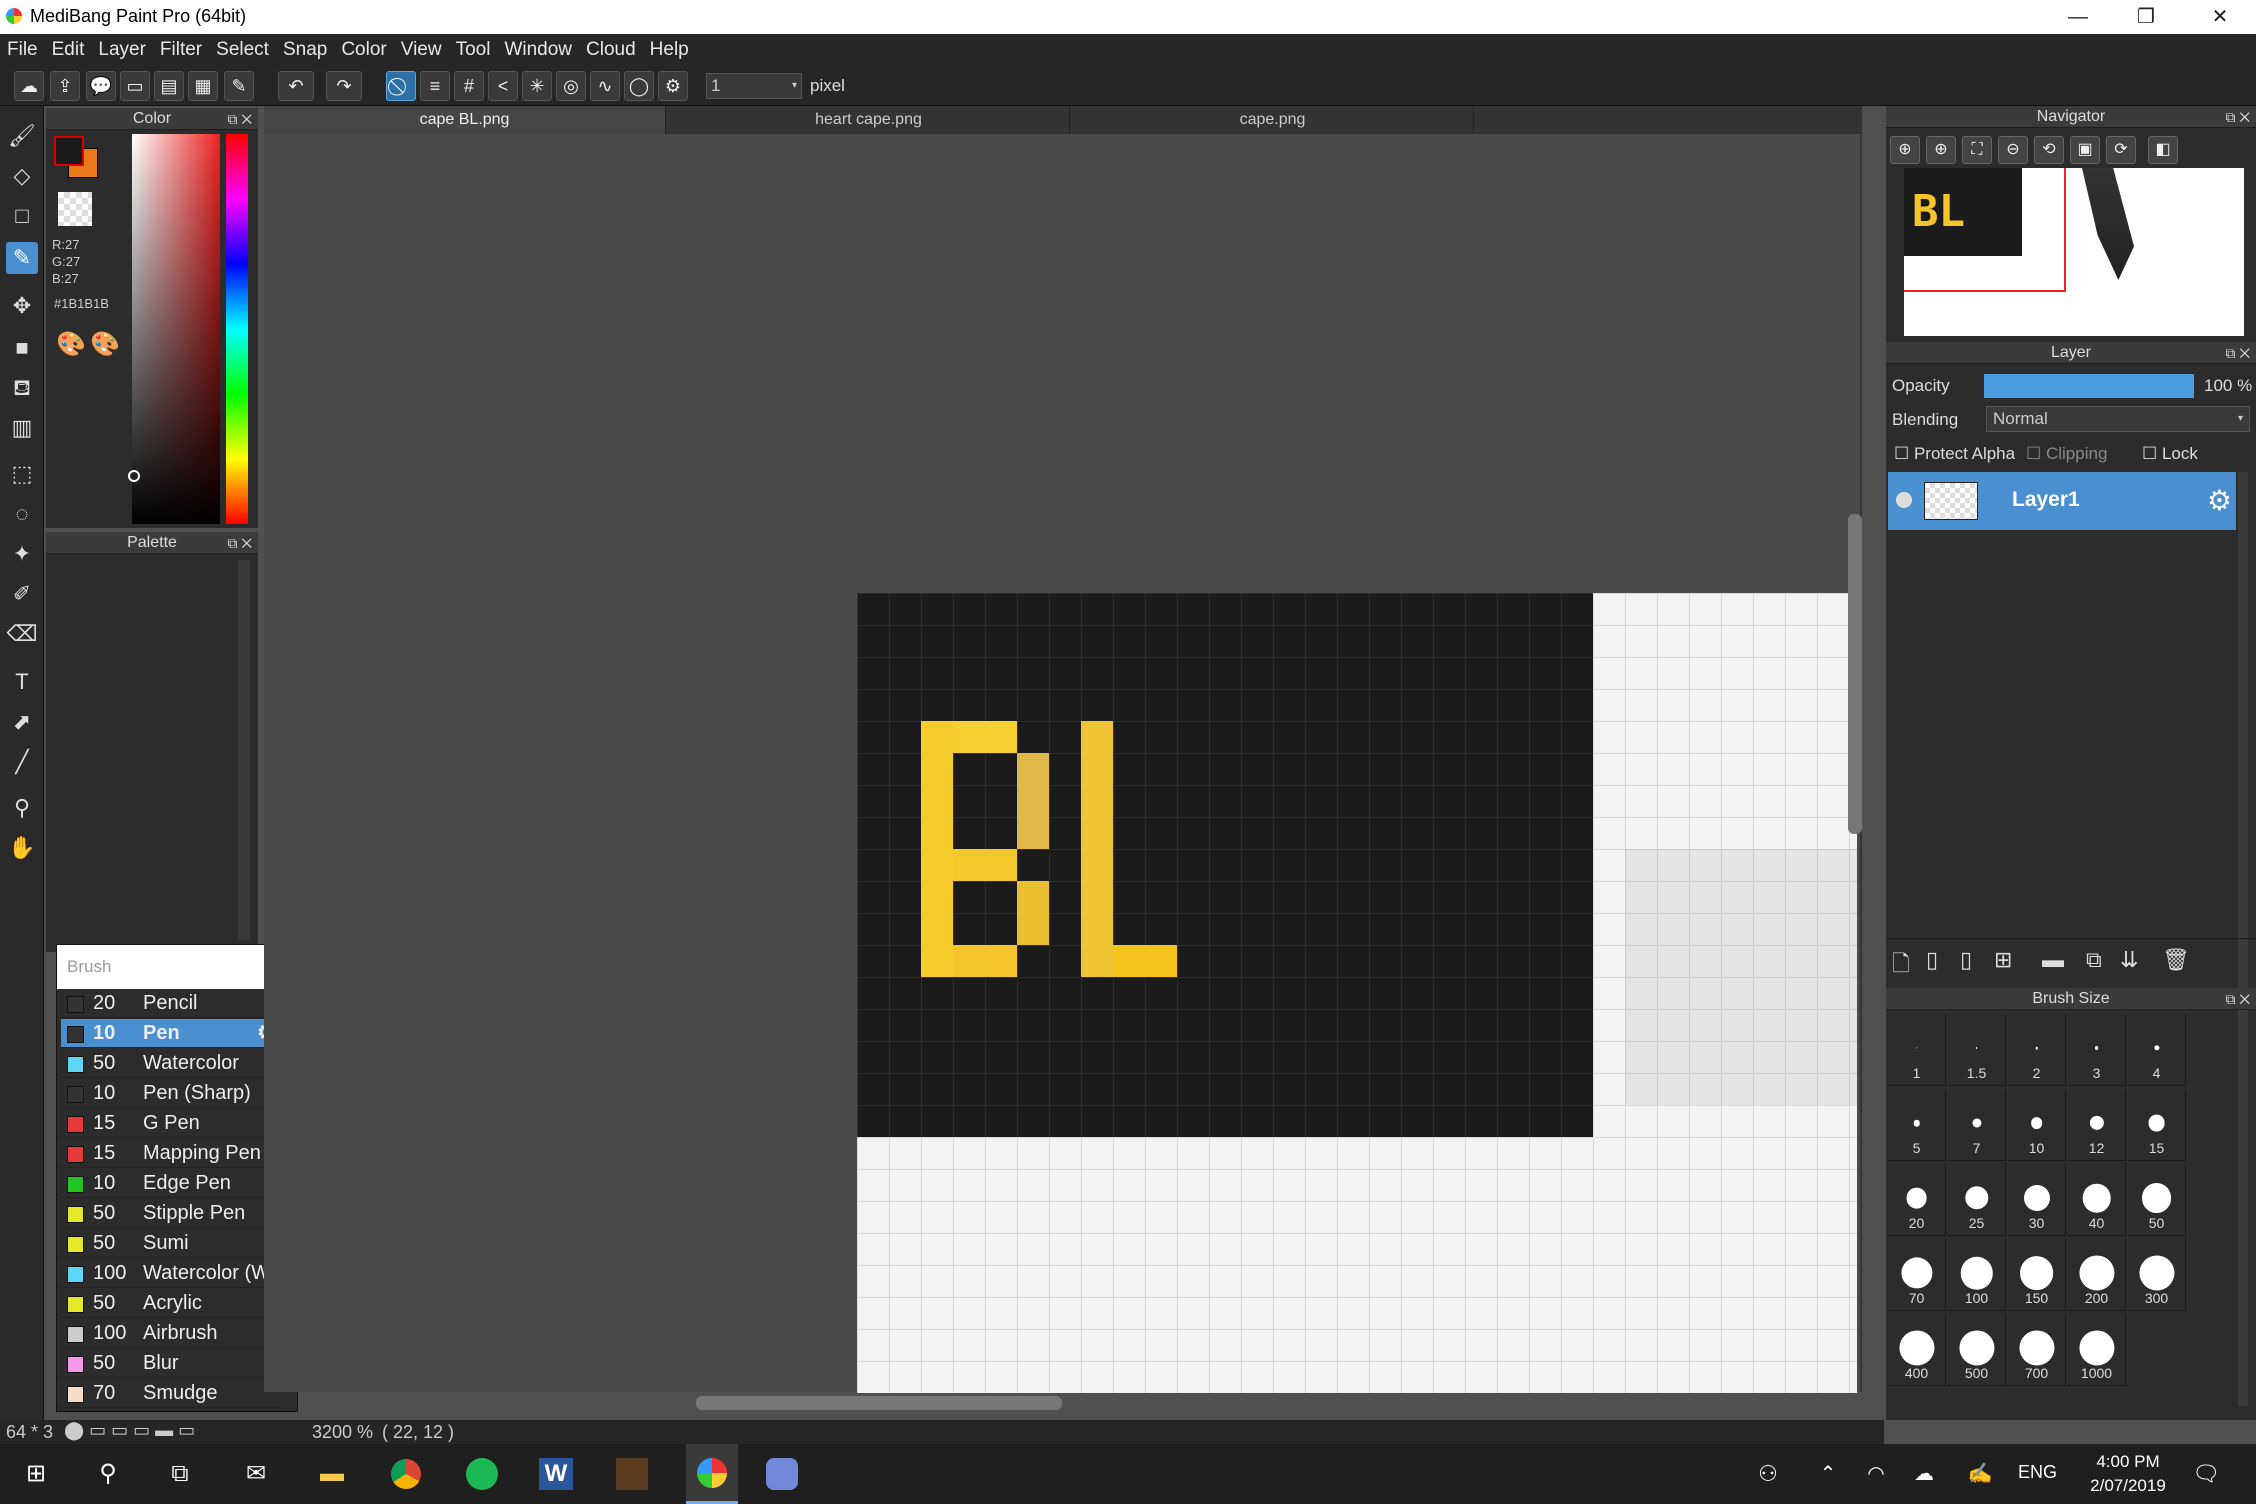 The height and width of the screenshot is (1504, 2256). Describe the element at coordinates (2013, 150) in the screenshot. I see `zoom-out-icon: ⊖` at that location.